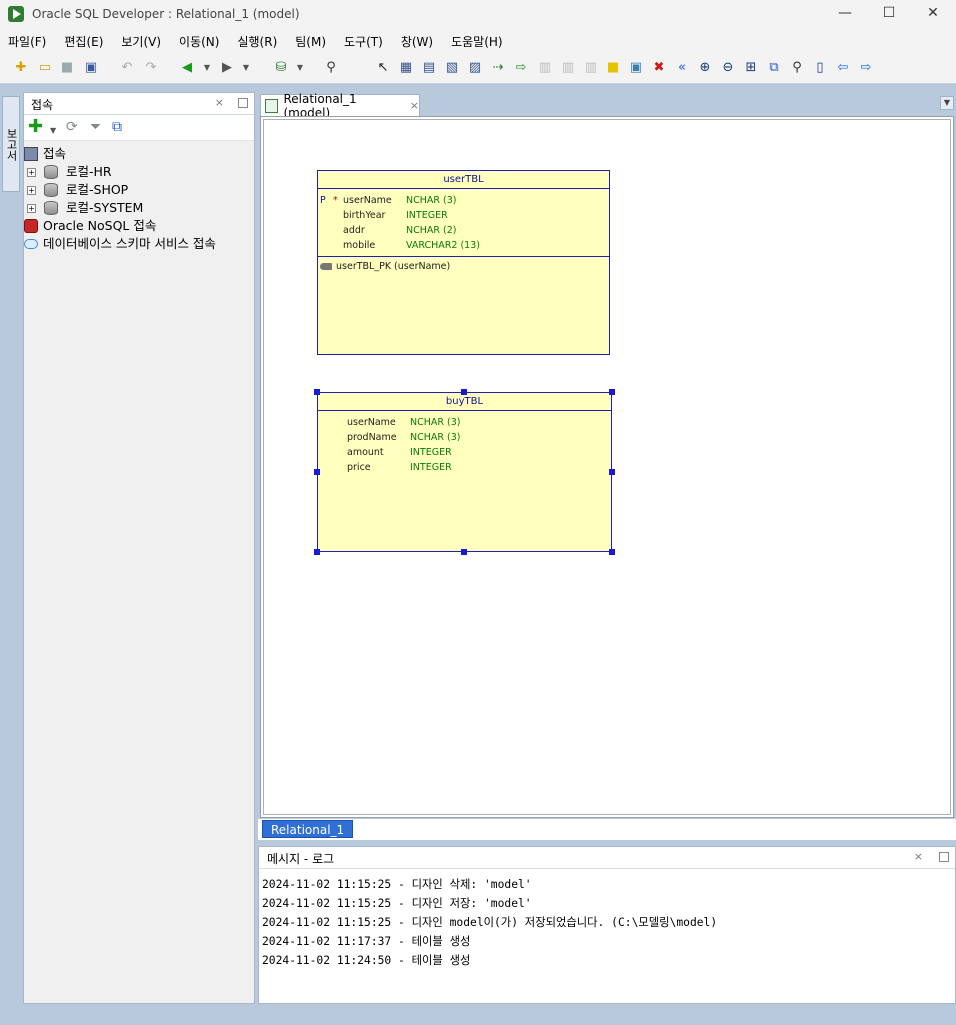 The image size is (956, 1025). What do you see at coordinates (866, 68) in the screenshot?
I see `right-arrow-icon: ⇨` at bounding box center [866, 68].